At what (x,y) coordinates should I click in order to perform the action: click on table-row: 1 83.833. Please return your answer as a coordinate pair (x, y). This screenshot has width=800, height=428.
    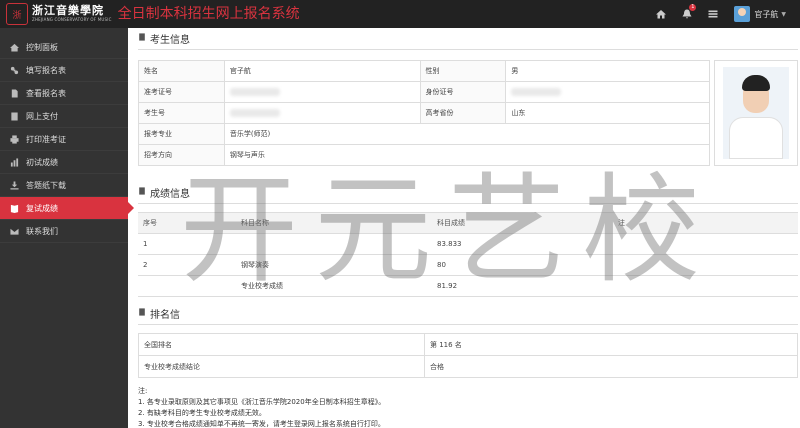
    Looking at the image, I should click on (468, 244).